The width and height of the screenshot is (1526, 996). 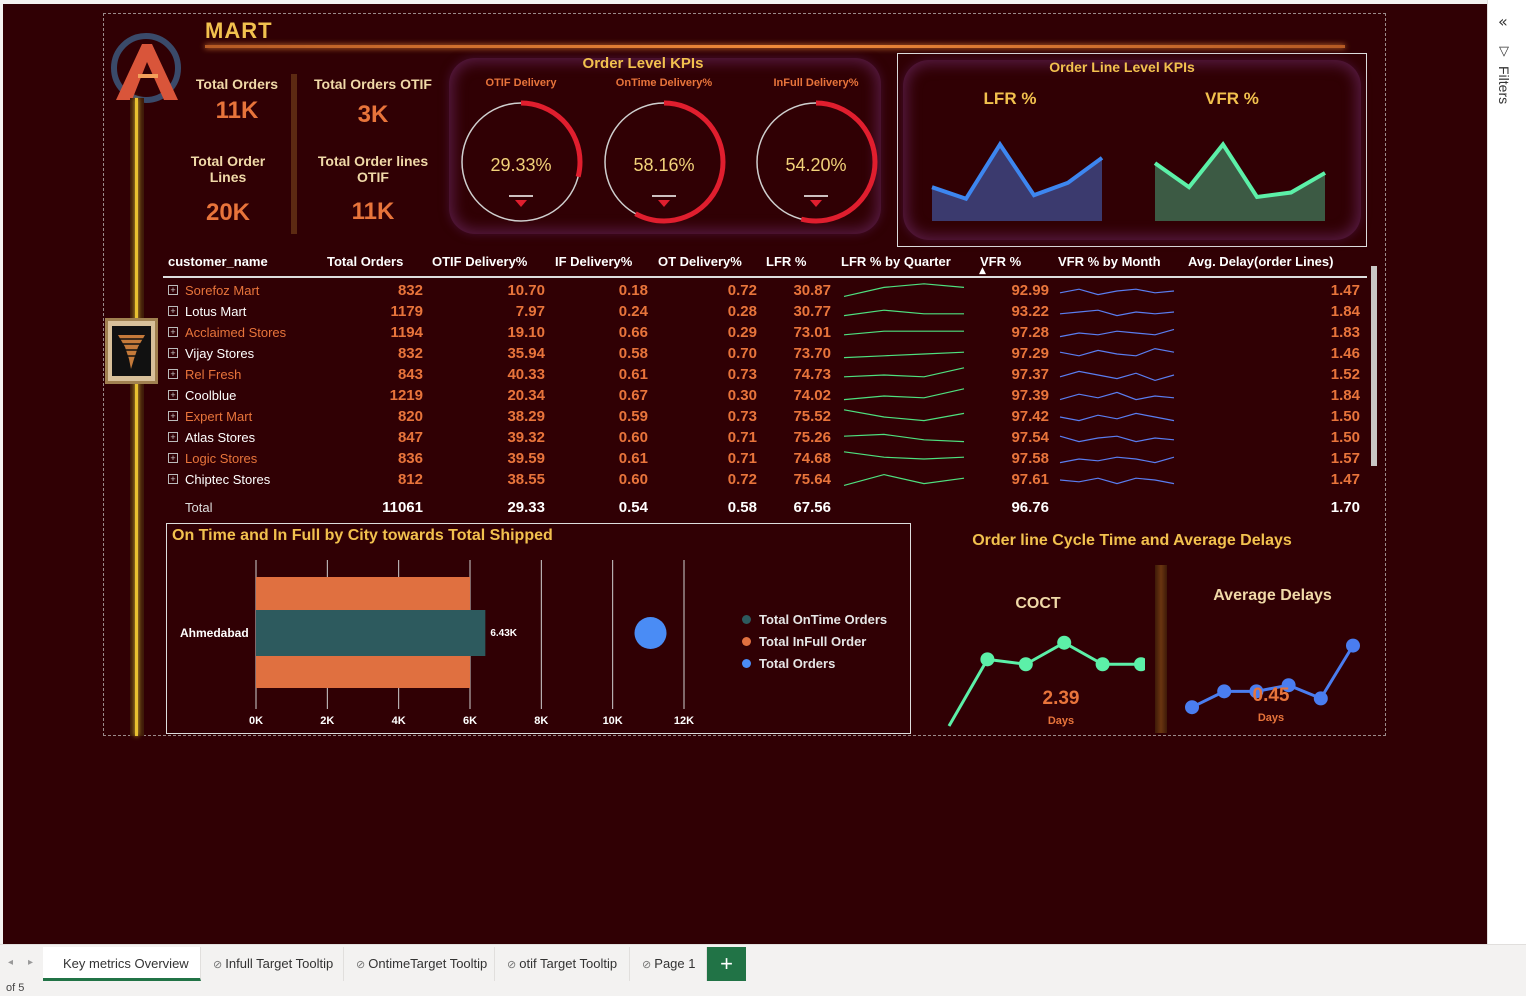 I want to click on cell-delay: 1.46, so click(x=1345, y=353).